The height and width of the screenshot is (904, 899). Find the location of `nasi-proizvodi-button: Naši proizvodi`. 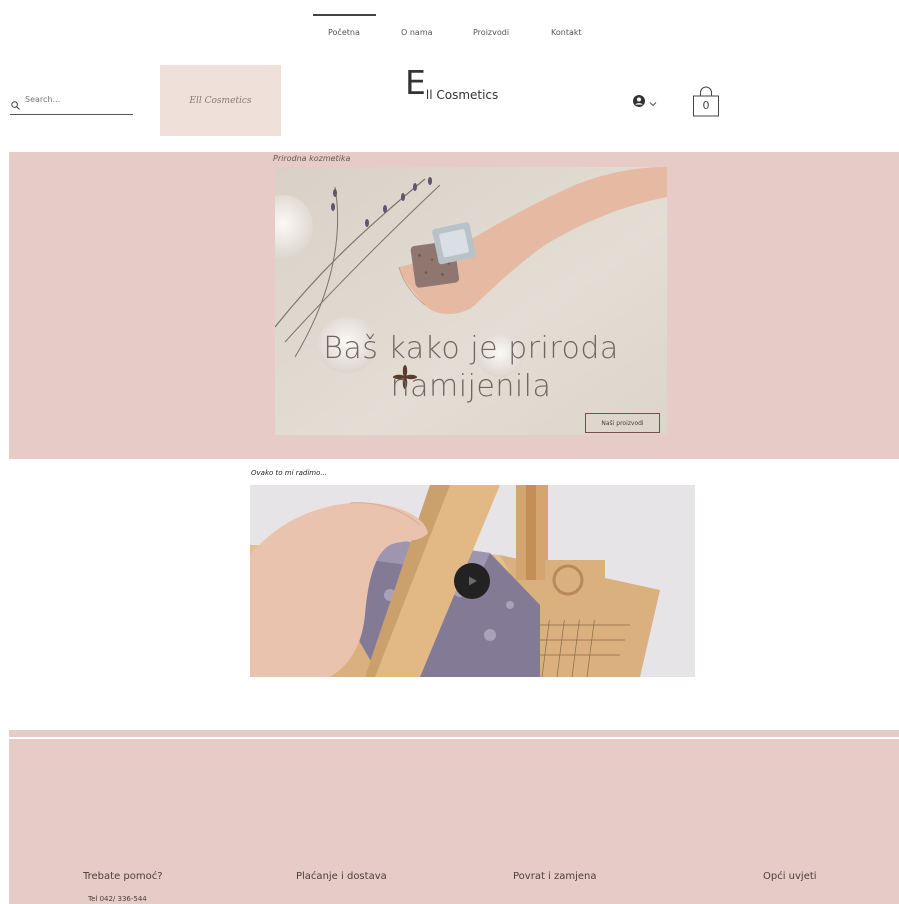

nasi-proizvodi-button: Naši proizvodi is located at coordinates (622, 423).